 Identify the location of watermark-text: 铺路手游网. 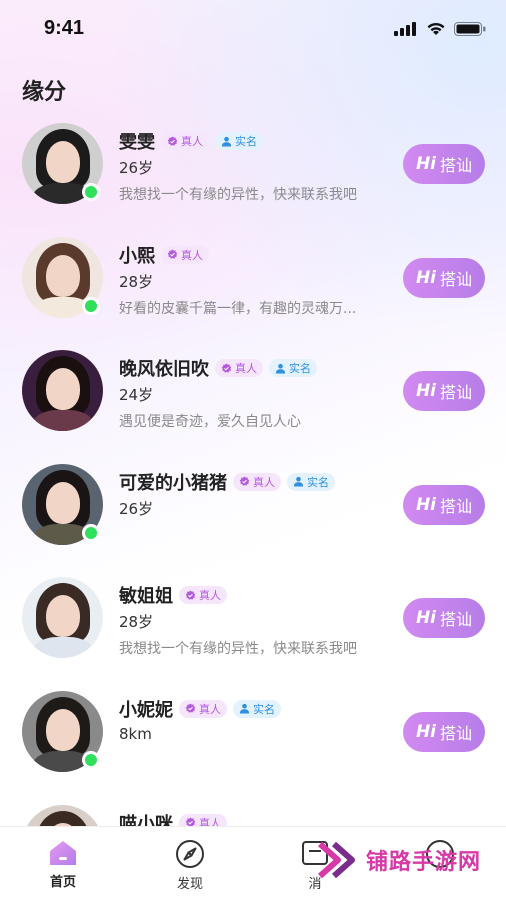
(424, 862).